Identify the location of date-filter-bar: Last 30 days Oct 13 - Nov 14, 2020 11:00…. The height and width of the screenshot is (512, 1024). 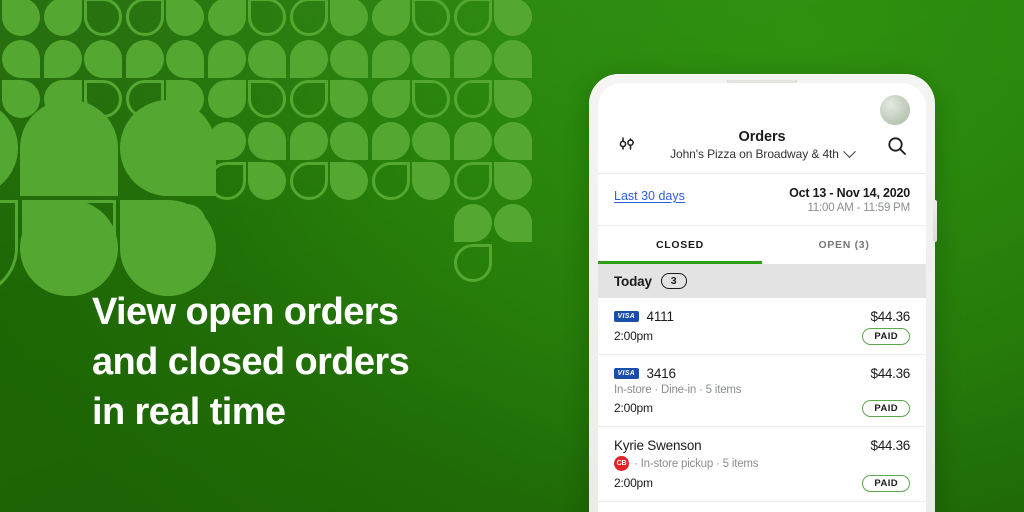
(762, 200).